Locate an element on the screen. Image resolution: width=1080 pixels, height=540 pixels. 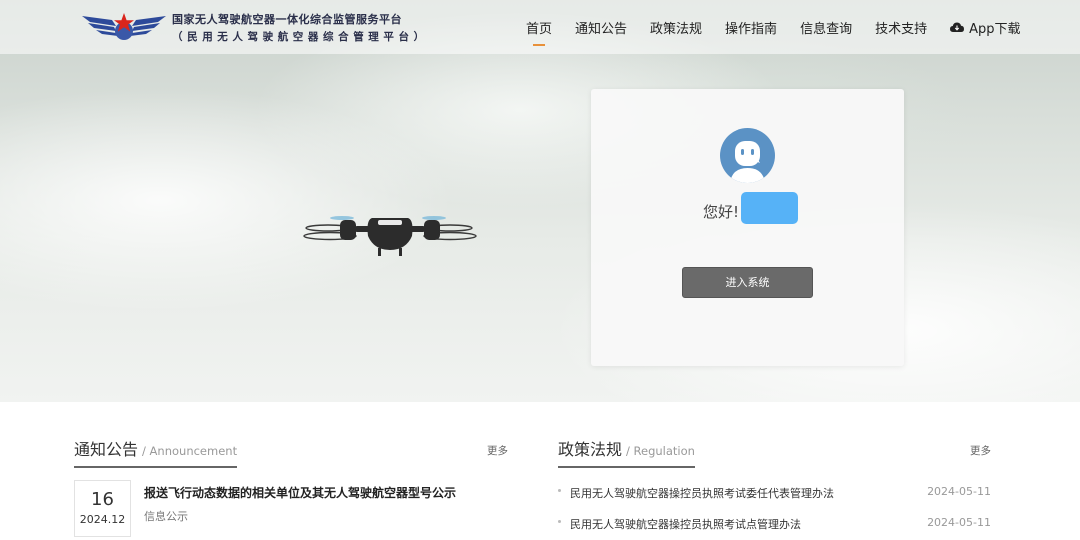
main-nav: 首页 通知公告 政策法规 操作指南 信息查询 技术支持 App下载 is located at coordinates (785, 27).